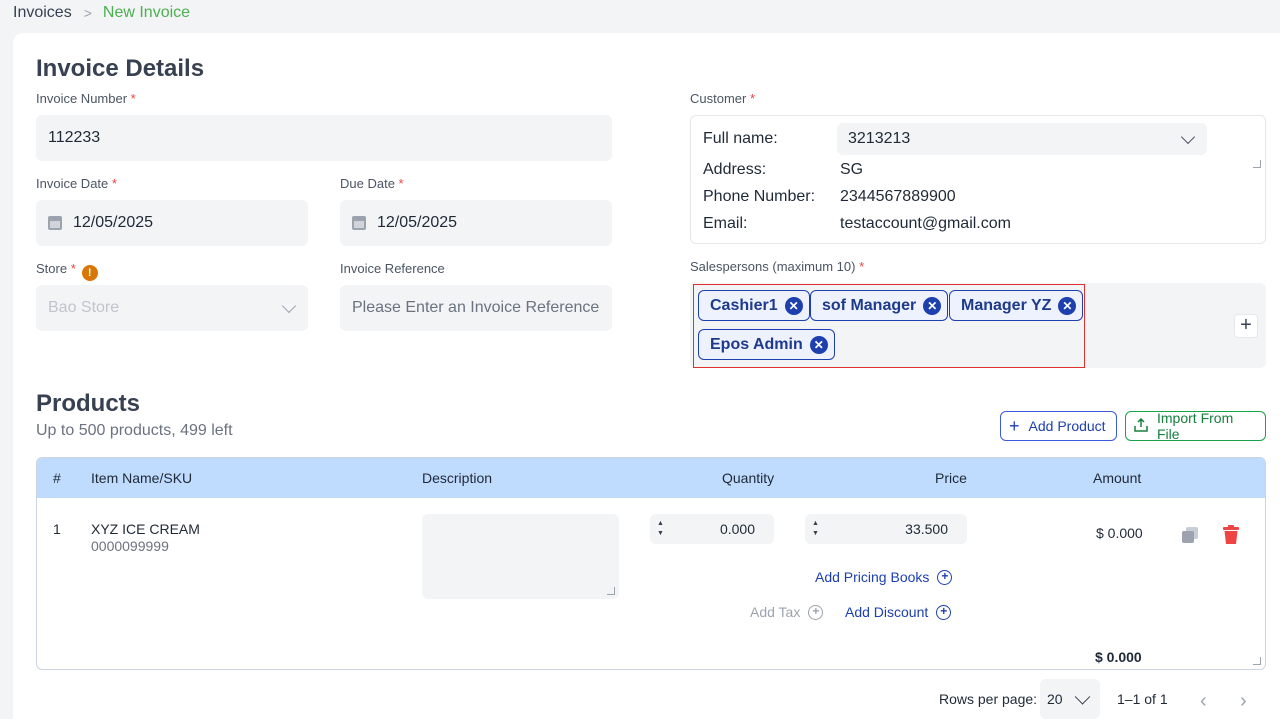  Describe the element at coordinates (988, 699) in the screenshot. I see `rows-per-page-label: Rows per page:` at that location.